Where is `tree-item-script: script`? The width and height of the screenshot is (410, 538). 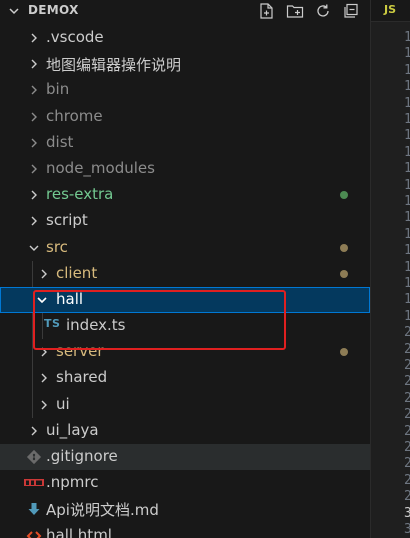
tree-item-script: script is located at coordinates (185, 221).